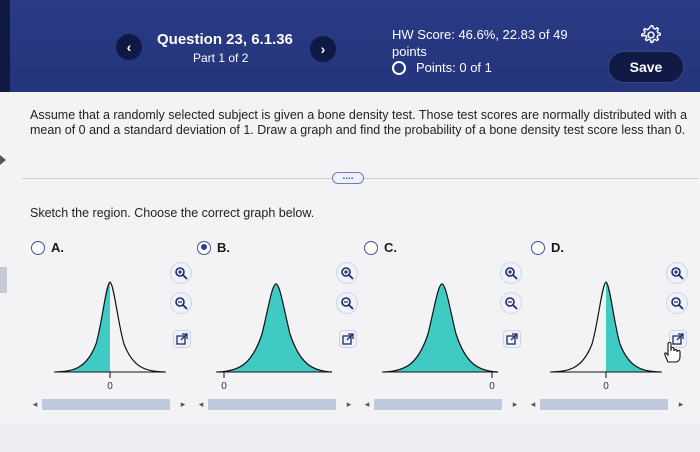  I want to click on prev-question-button: ‹, so click(129, 47).